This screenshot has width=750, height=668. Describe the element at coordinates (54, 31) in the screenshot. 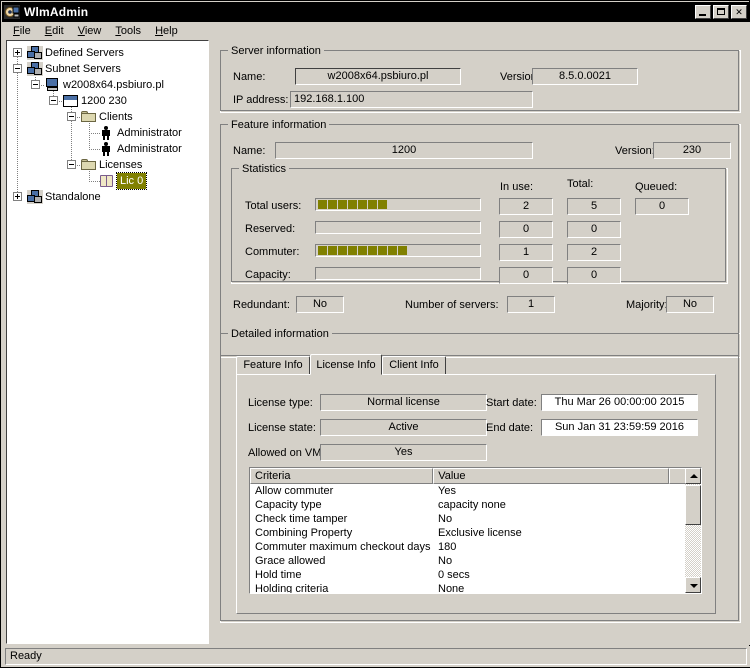

I see `menu-edit: Edit` at that location.